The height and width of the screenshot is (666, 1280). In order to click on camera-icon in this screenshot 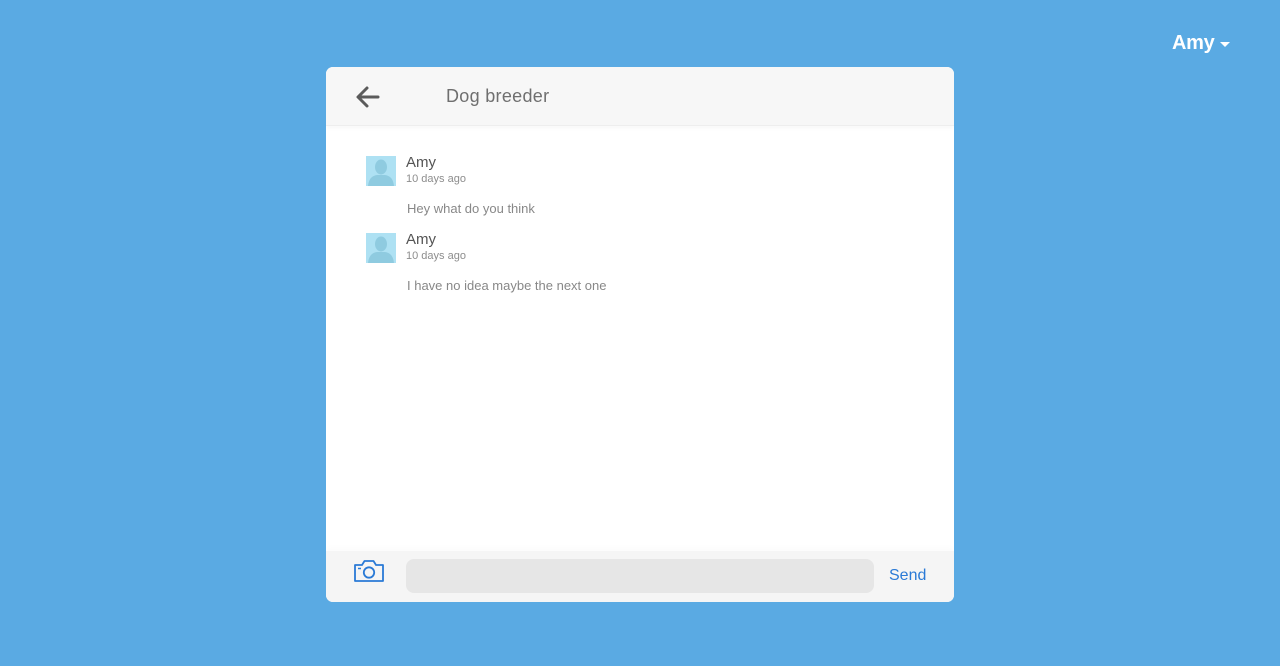, I will do `click(369, 571)`.